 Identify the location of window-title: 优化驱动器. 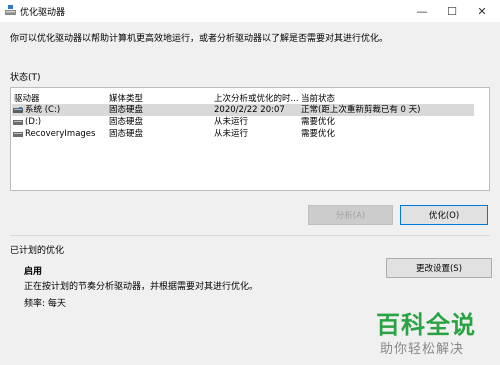
(43, 13).